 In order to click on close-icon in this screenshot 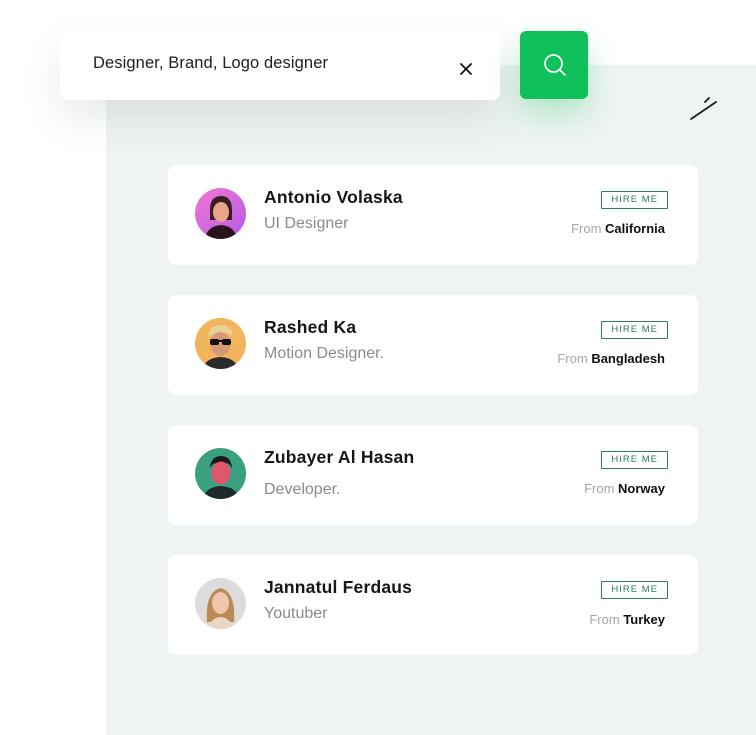, I will do `click(466, 69)`.